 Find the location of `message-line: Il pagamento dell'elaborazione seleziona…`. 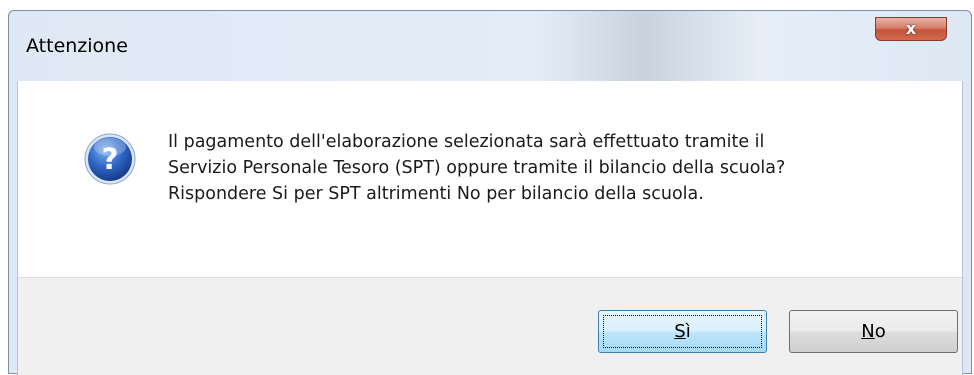

message-line: Il pagamento dell'elaborazione seleziona… is located at coordinates (466, 142).